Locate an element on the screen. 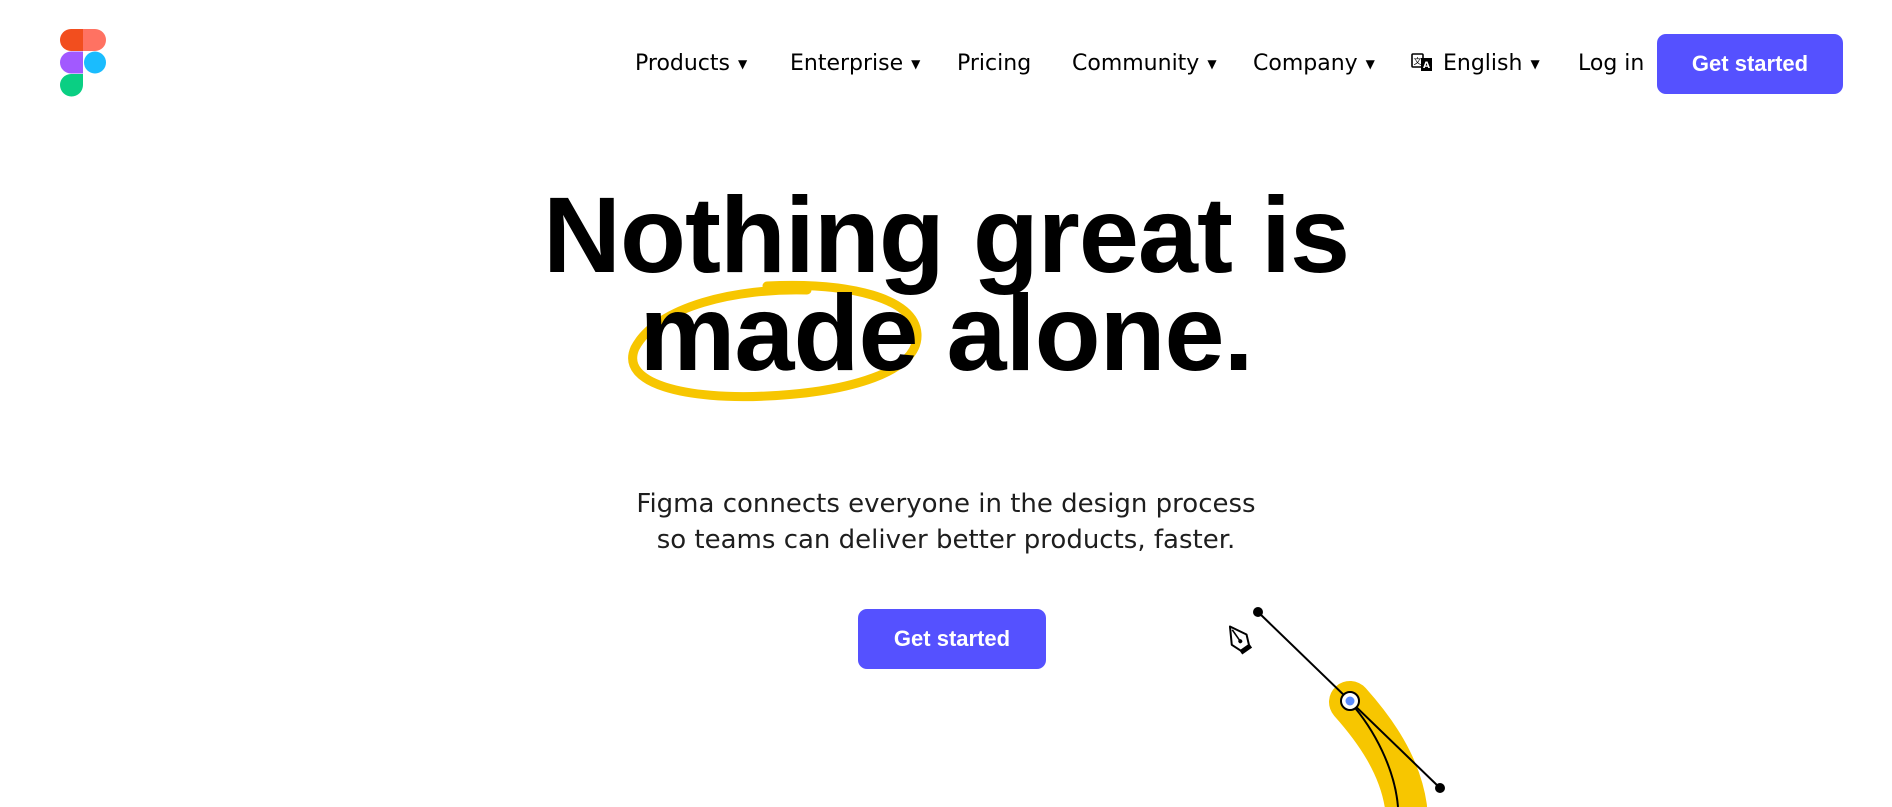  nav-community: Community ▼ is located at coordinates (1144, 64).